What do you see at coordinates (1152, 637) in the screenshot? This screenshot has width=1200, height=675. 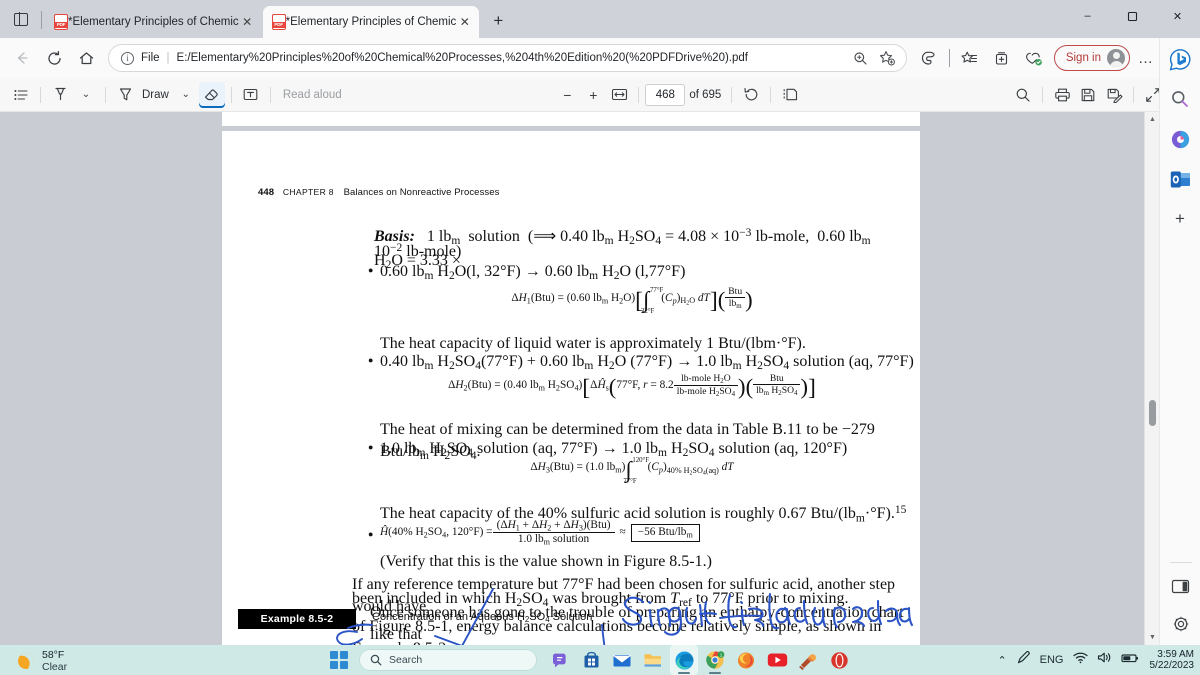 I see `scroll-down-arrow: ▼` at bounding box center [1152, 637].